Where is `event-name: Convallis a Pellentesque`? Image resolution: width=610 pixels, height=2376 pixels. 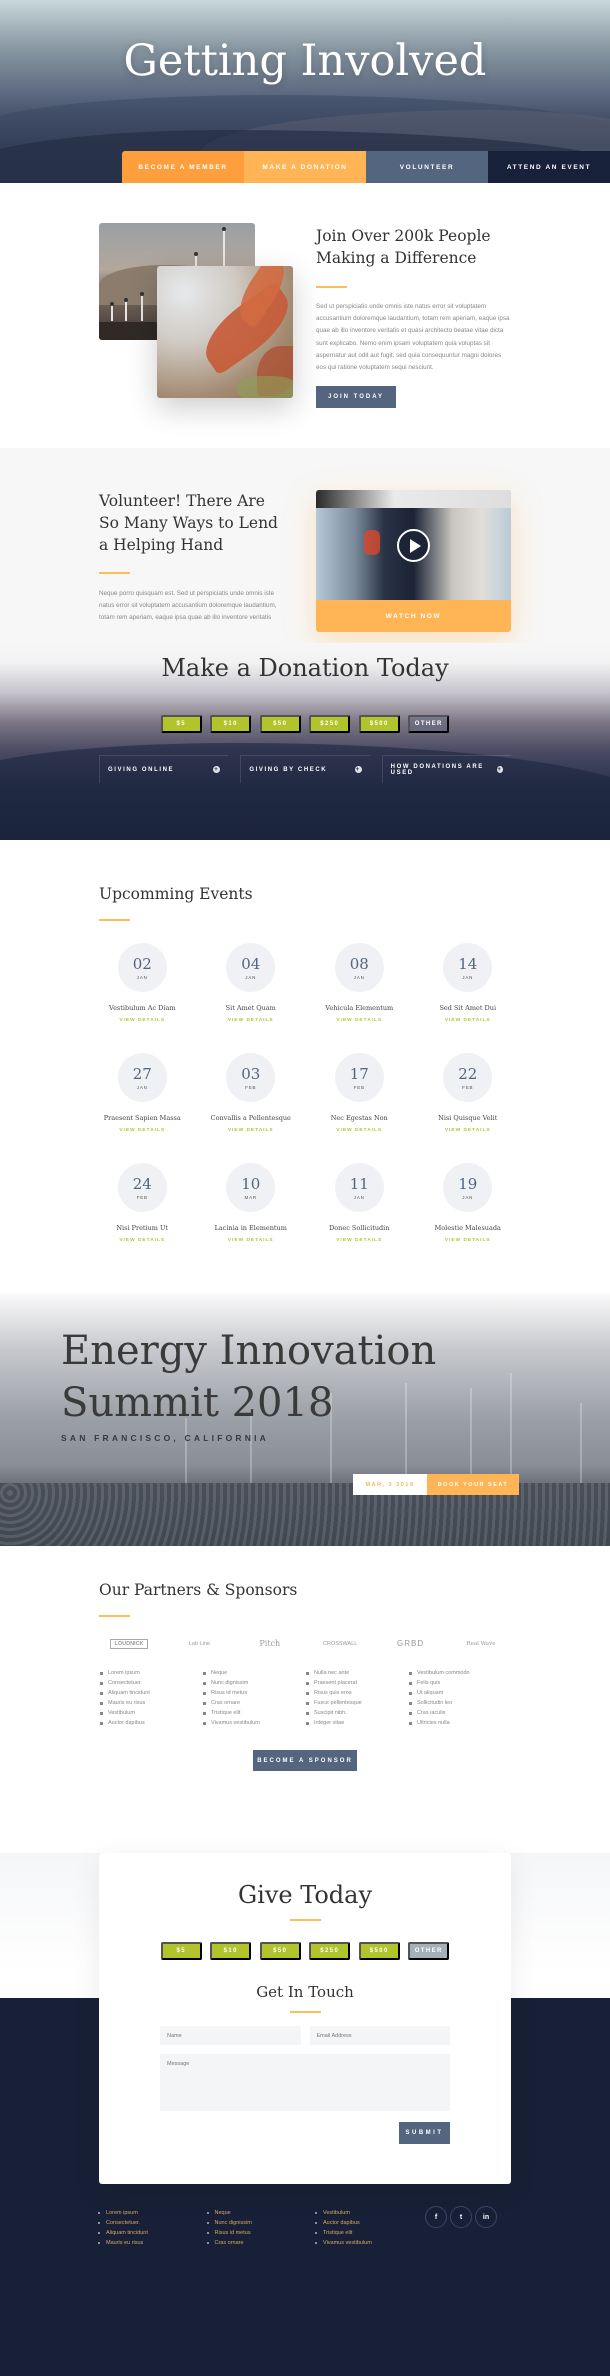 event-name: Convallis a Pellentesque is located at coordinates (250, 1118).